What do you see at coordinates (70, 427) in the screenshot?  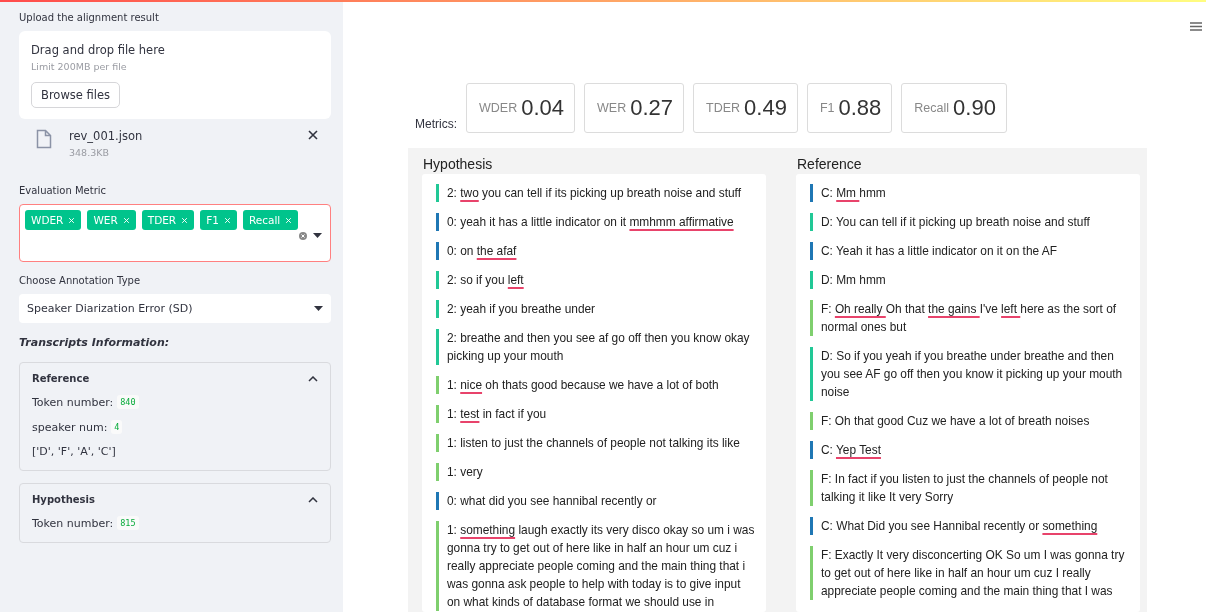 I see `info-label: speaker num:` at bounding box center [70, 427].